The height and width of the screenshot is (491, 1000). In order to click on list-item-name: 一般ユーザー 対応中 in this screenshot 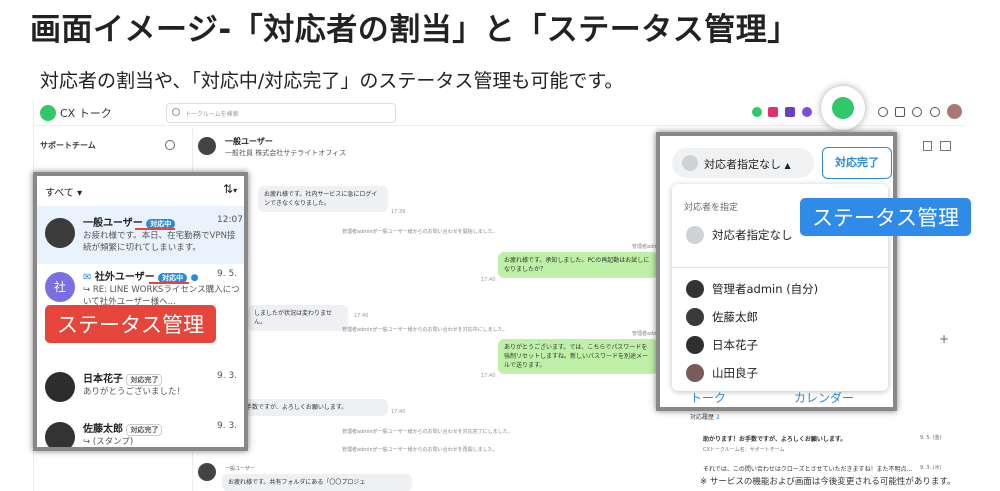, I will do `click(129, 221)`.